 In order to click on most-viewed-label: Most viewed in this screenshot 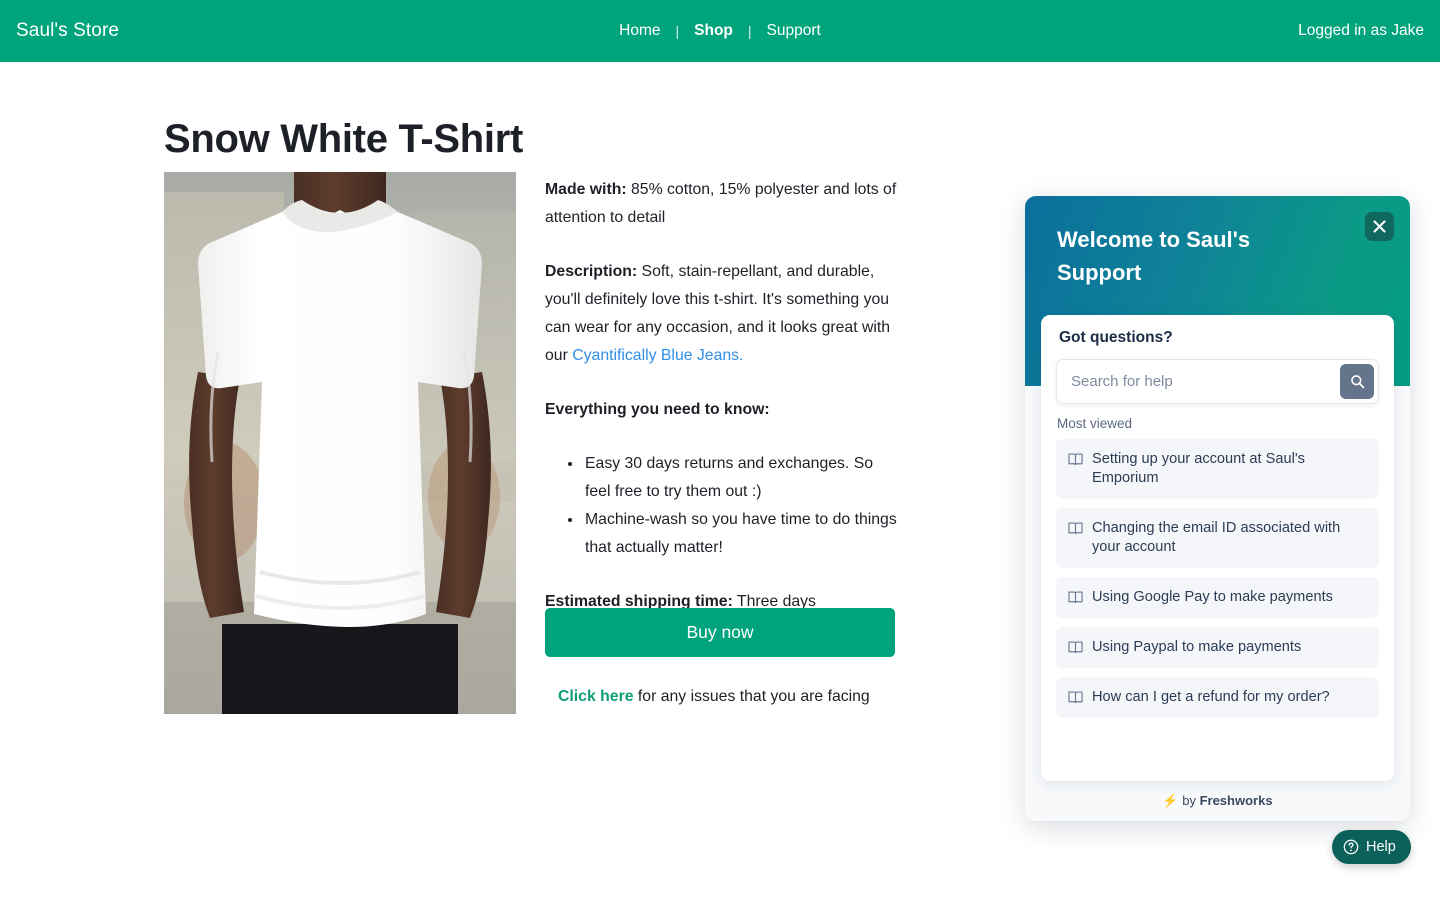, I will do `click(1095, 423)`.